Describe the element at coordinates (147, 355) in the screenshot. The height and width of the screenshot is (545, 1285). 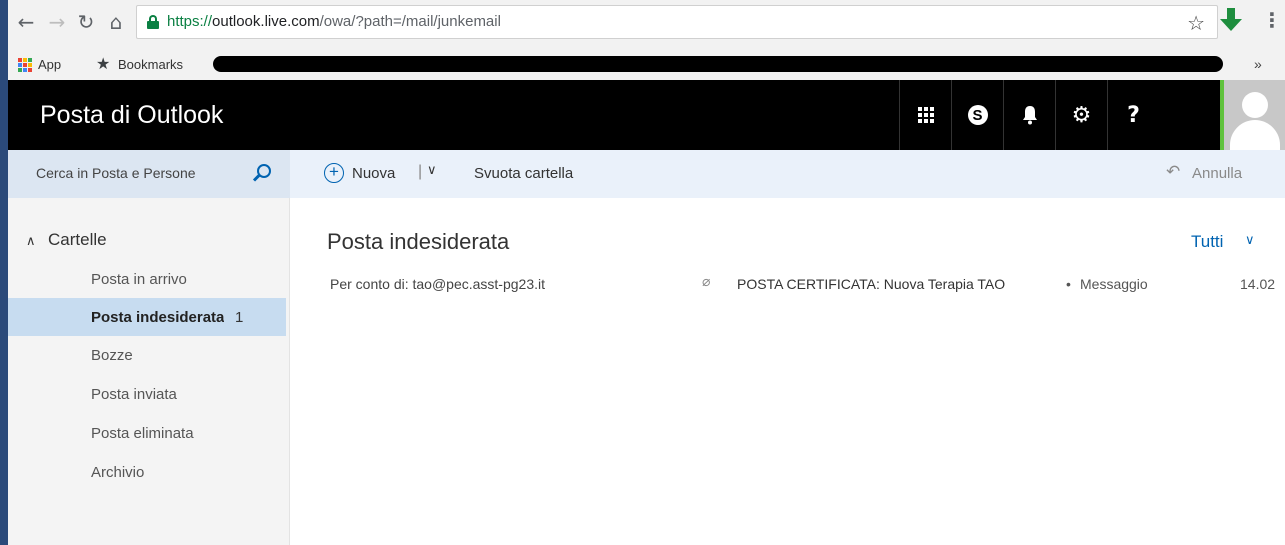
I see `folder-item-drafts: Bozze` at that location.